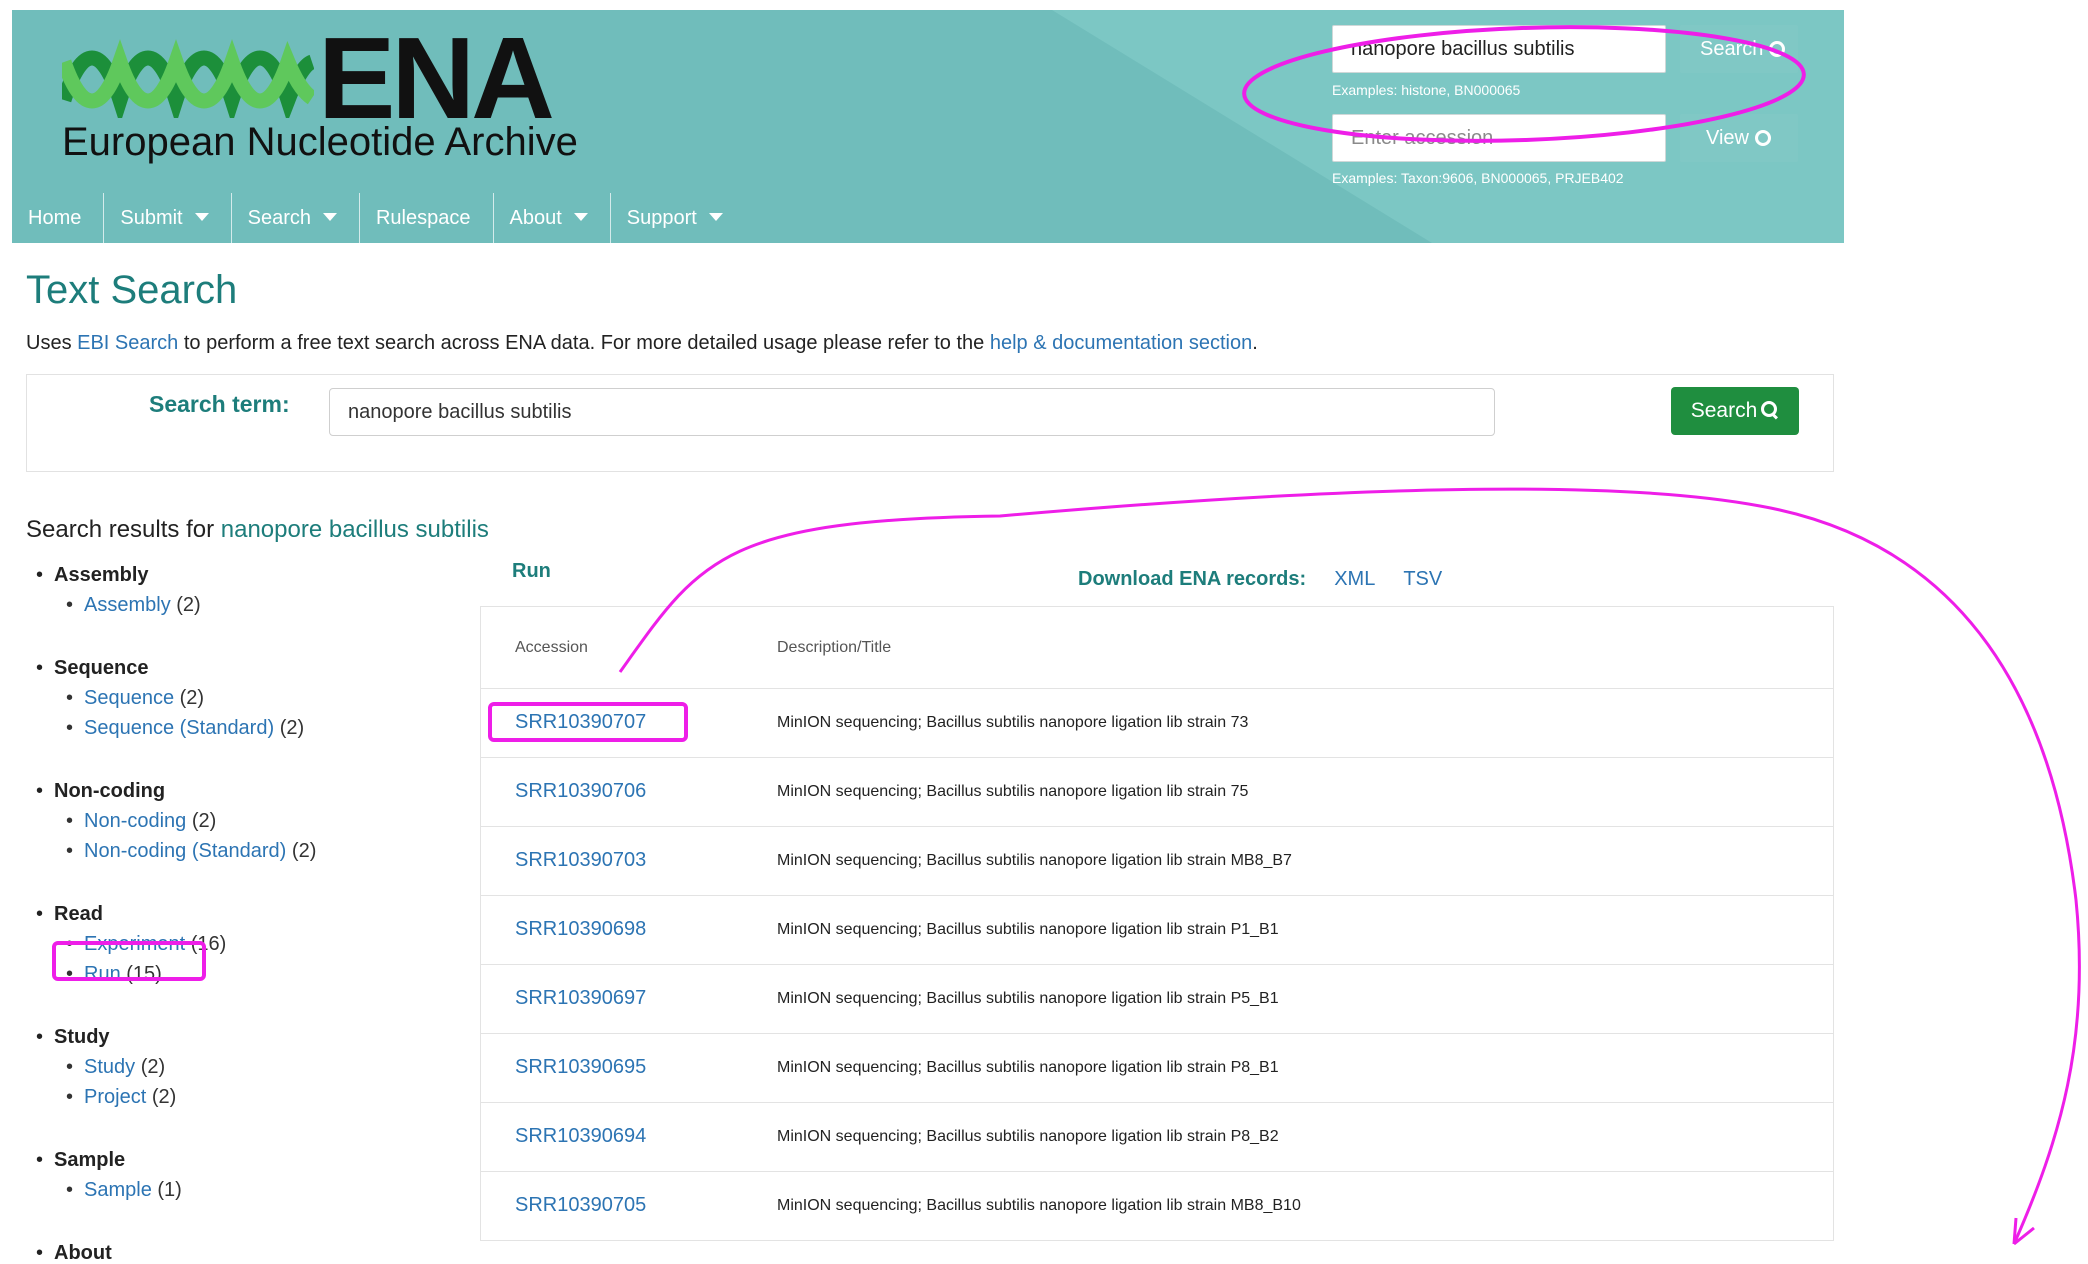 The height and width of the screenshot is (1264, 2088). I want to click on facet-item-sequence: Sequence (2), so click(236, 698).